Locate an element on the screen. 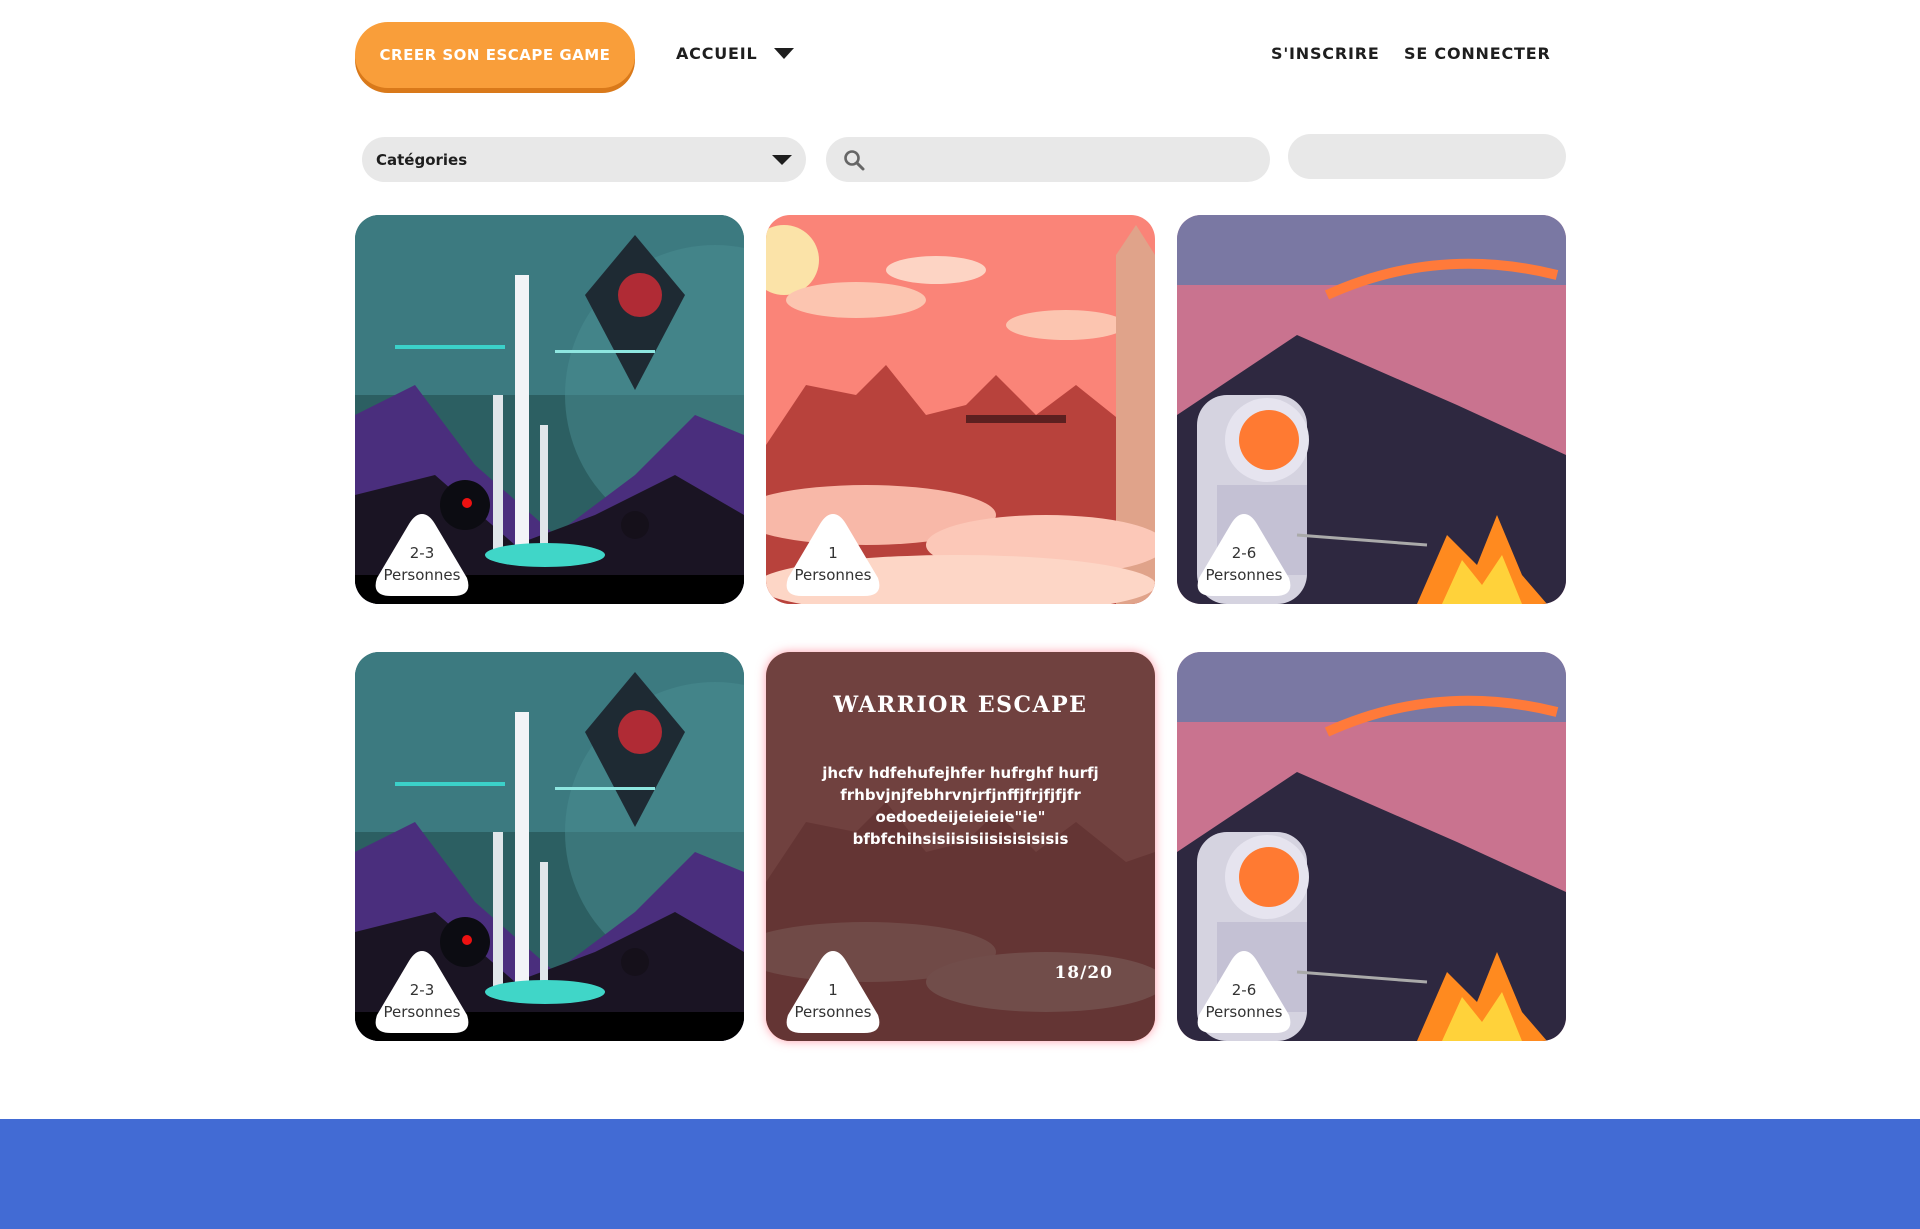 The image size is (1920, 1229). secondary-filter-field is located at coordinates (1427, 156).